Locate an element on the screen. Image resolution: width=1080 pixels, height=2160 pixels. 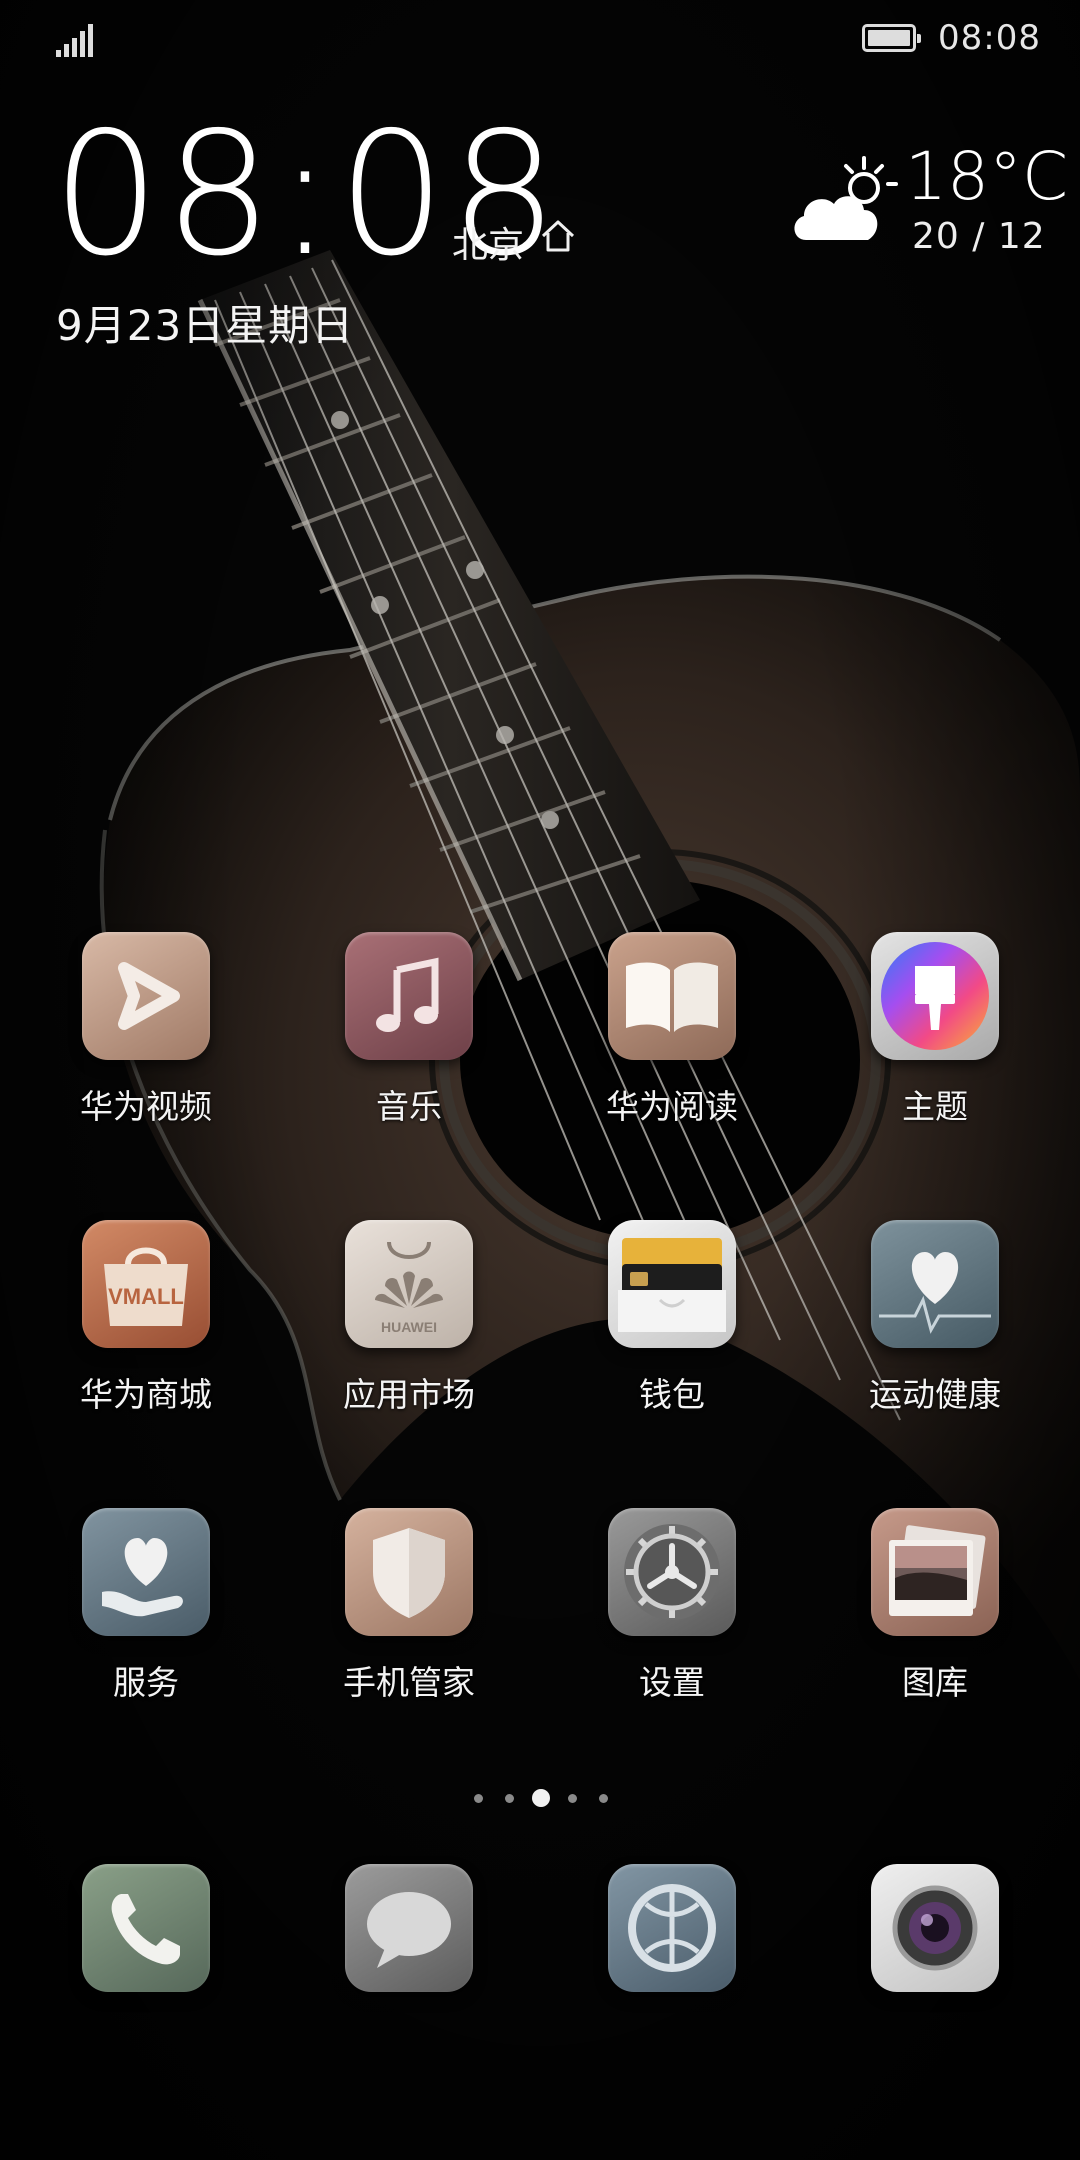
app-label: 主题 is located at coordinates (935, 1106).